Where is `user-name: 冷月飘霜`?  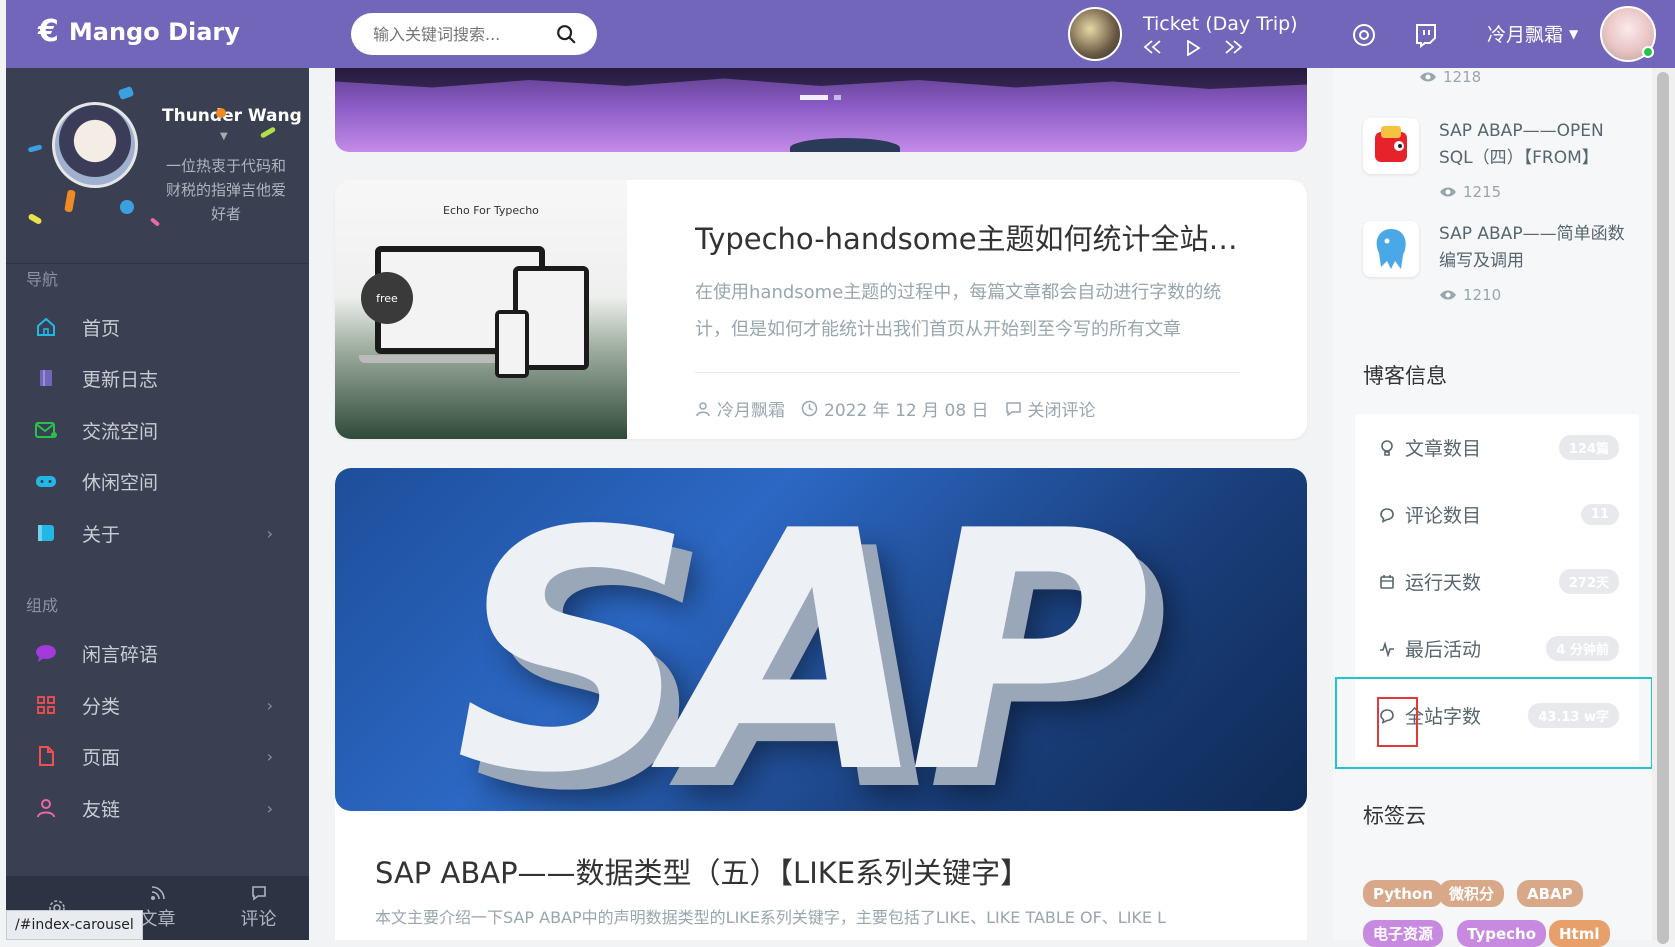
user-name: 冷月飘霜 is located at coordinates (1525, 35).